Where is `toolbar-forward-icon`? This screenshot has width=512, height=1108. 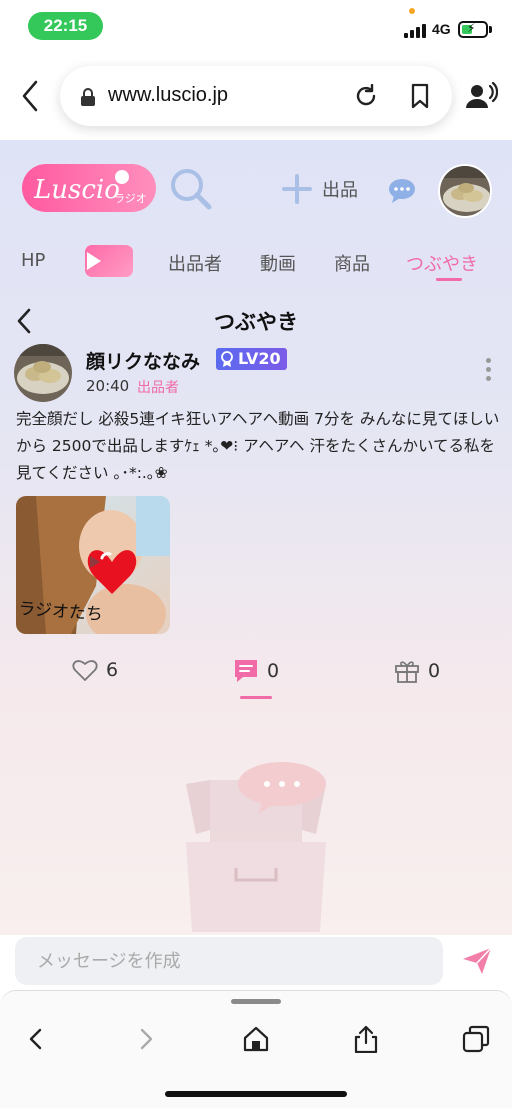 toolbar-forward-icon is located at coordinates (146, 1039).